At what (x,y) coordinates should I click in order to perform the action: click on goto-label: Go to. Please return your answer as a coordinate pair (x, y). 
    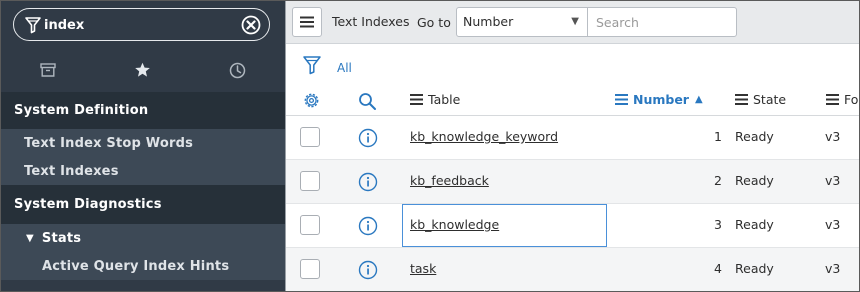
    Looking at the image, I should click on (434, 22).